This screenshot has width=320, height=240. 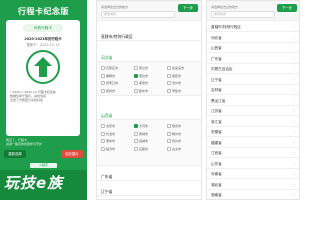 What do you see at coordinates (253, 111) in the screenshot?
I see `province-item: 江苏省 ›` at bounding box center [253, 111].